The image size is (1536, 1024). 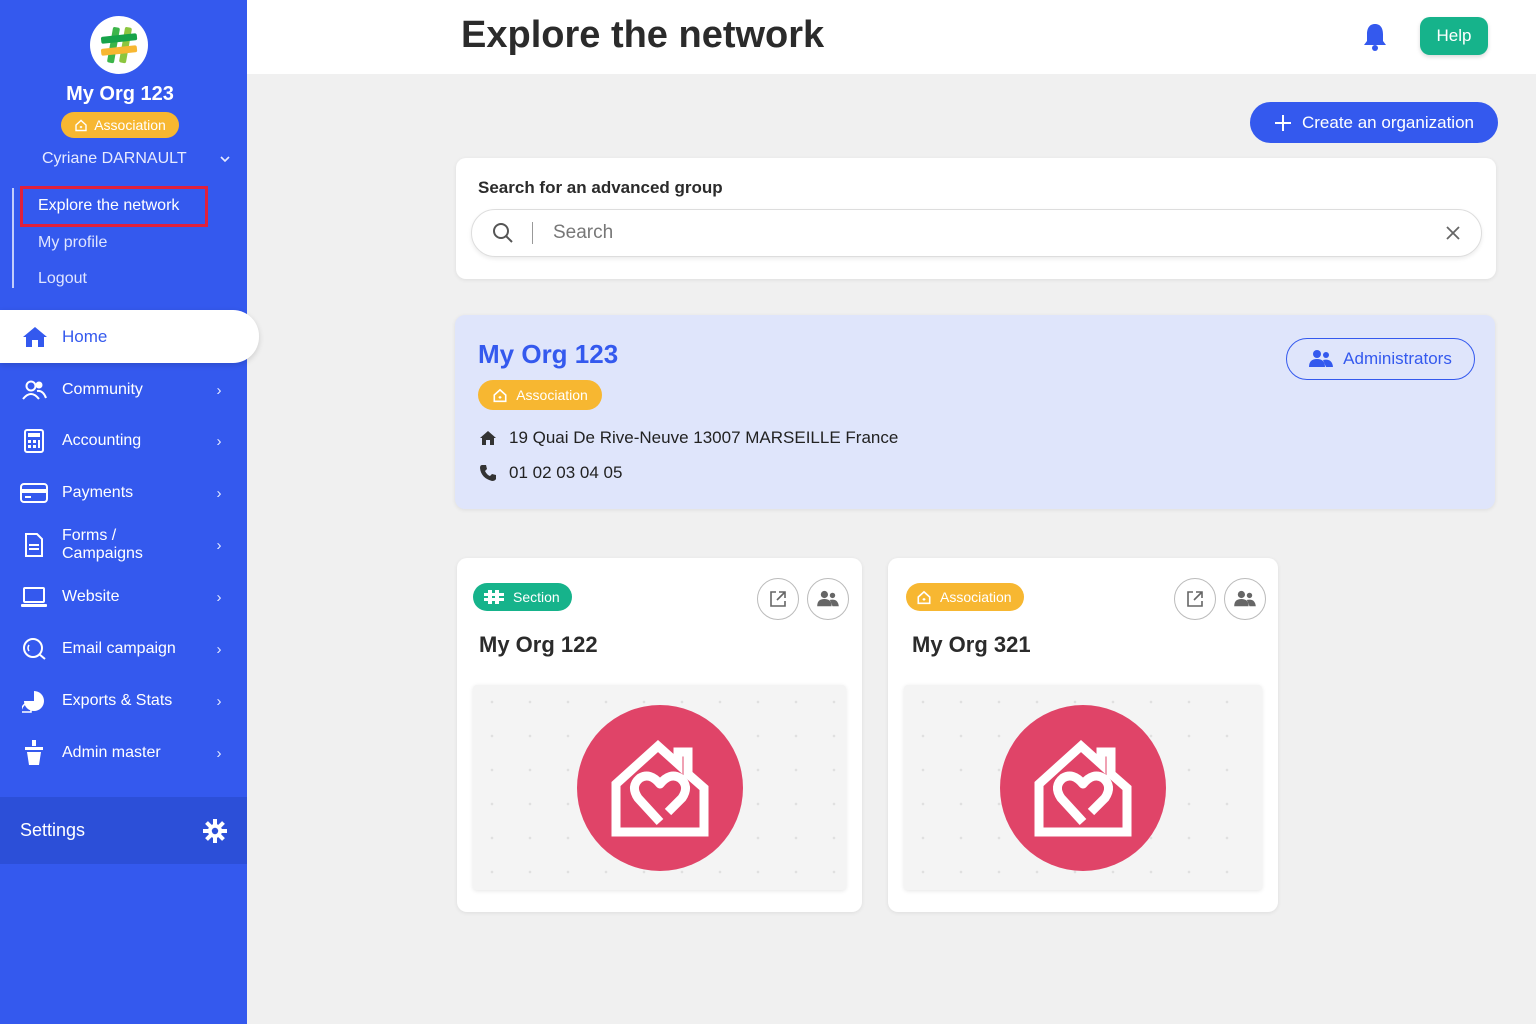 I want to click on nav-my-profile: My profile, so click(x=72, y=243).